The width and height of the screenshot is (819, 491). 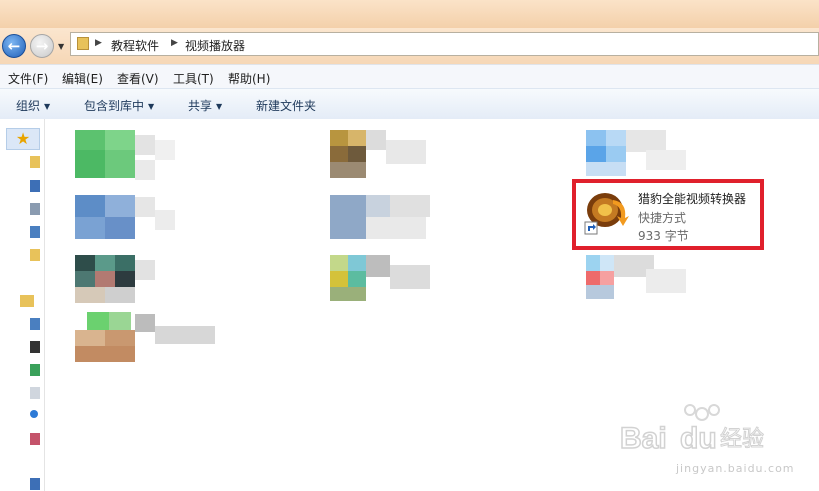 I want to click on menu-help: 帮助(H), so click(x=249, y=78).